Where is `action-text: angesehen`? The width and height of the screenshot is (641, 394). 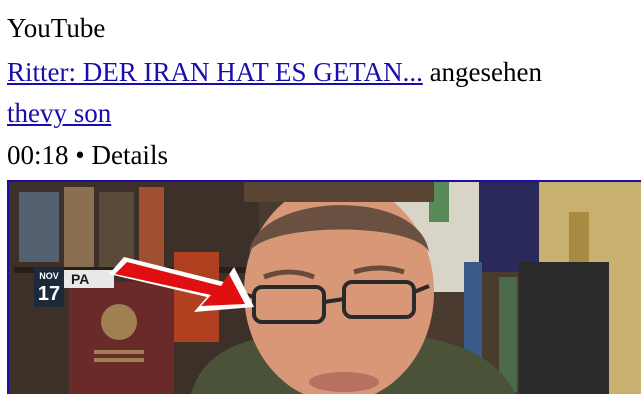
action-text: angesehen is located at coordinates (486, 72).